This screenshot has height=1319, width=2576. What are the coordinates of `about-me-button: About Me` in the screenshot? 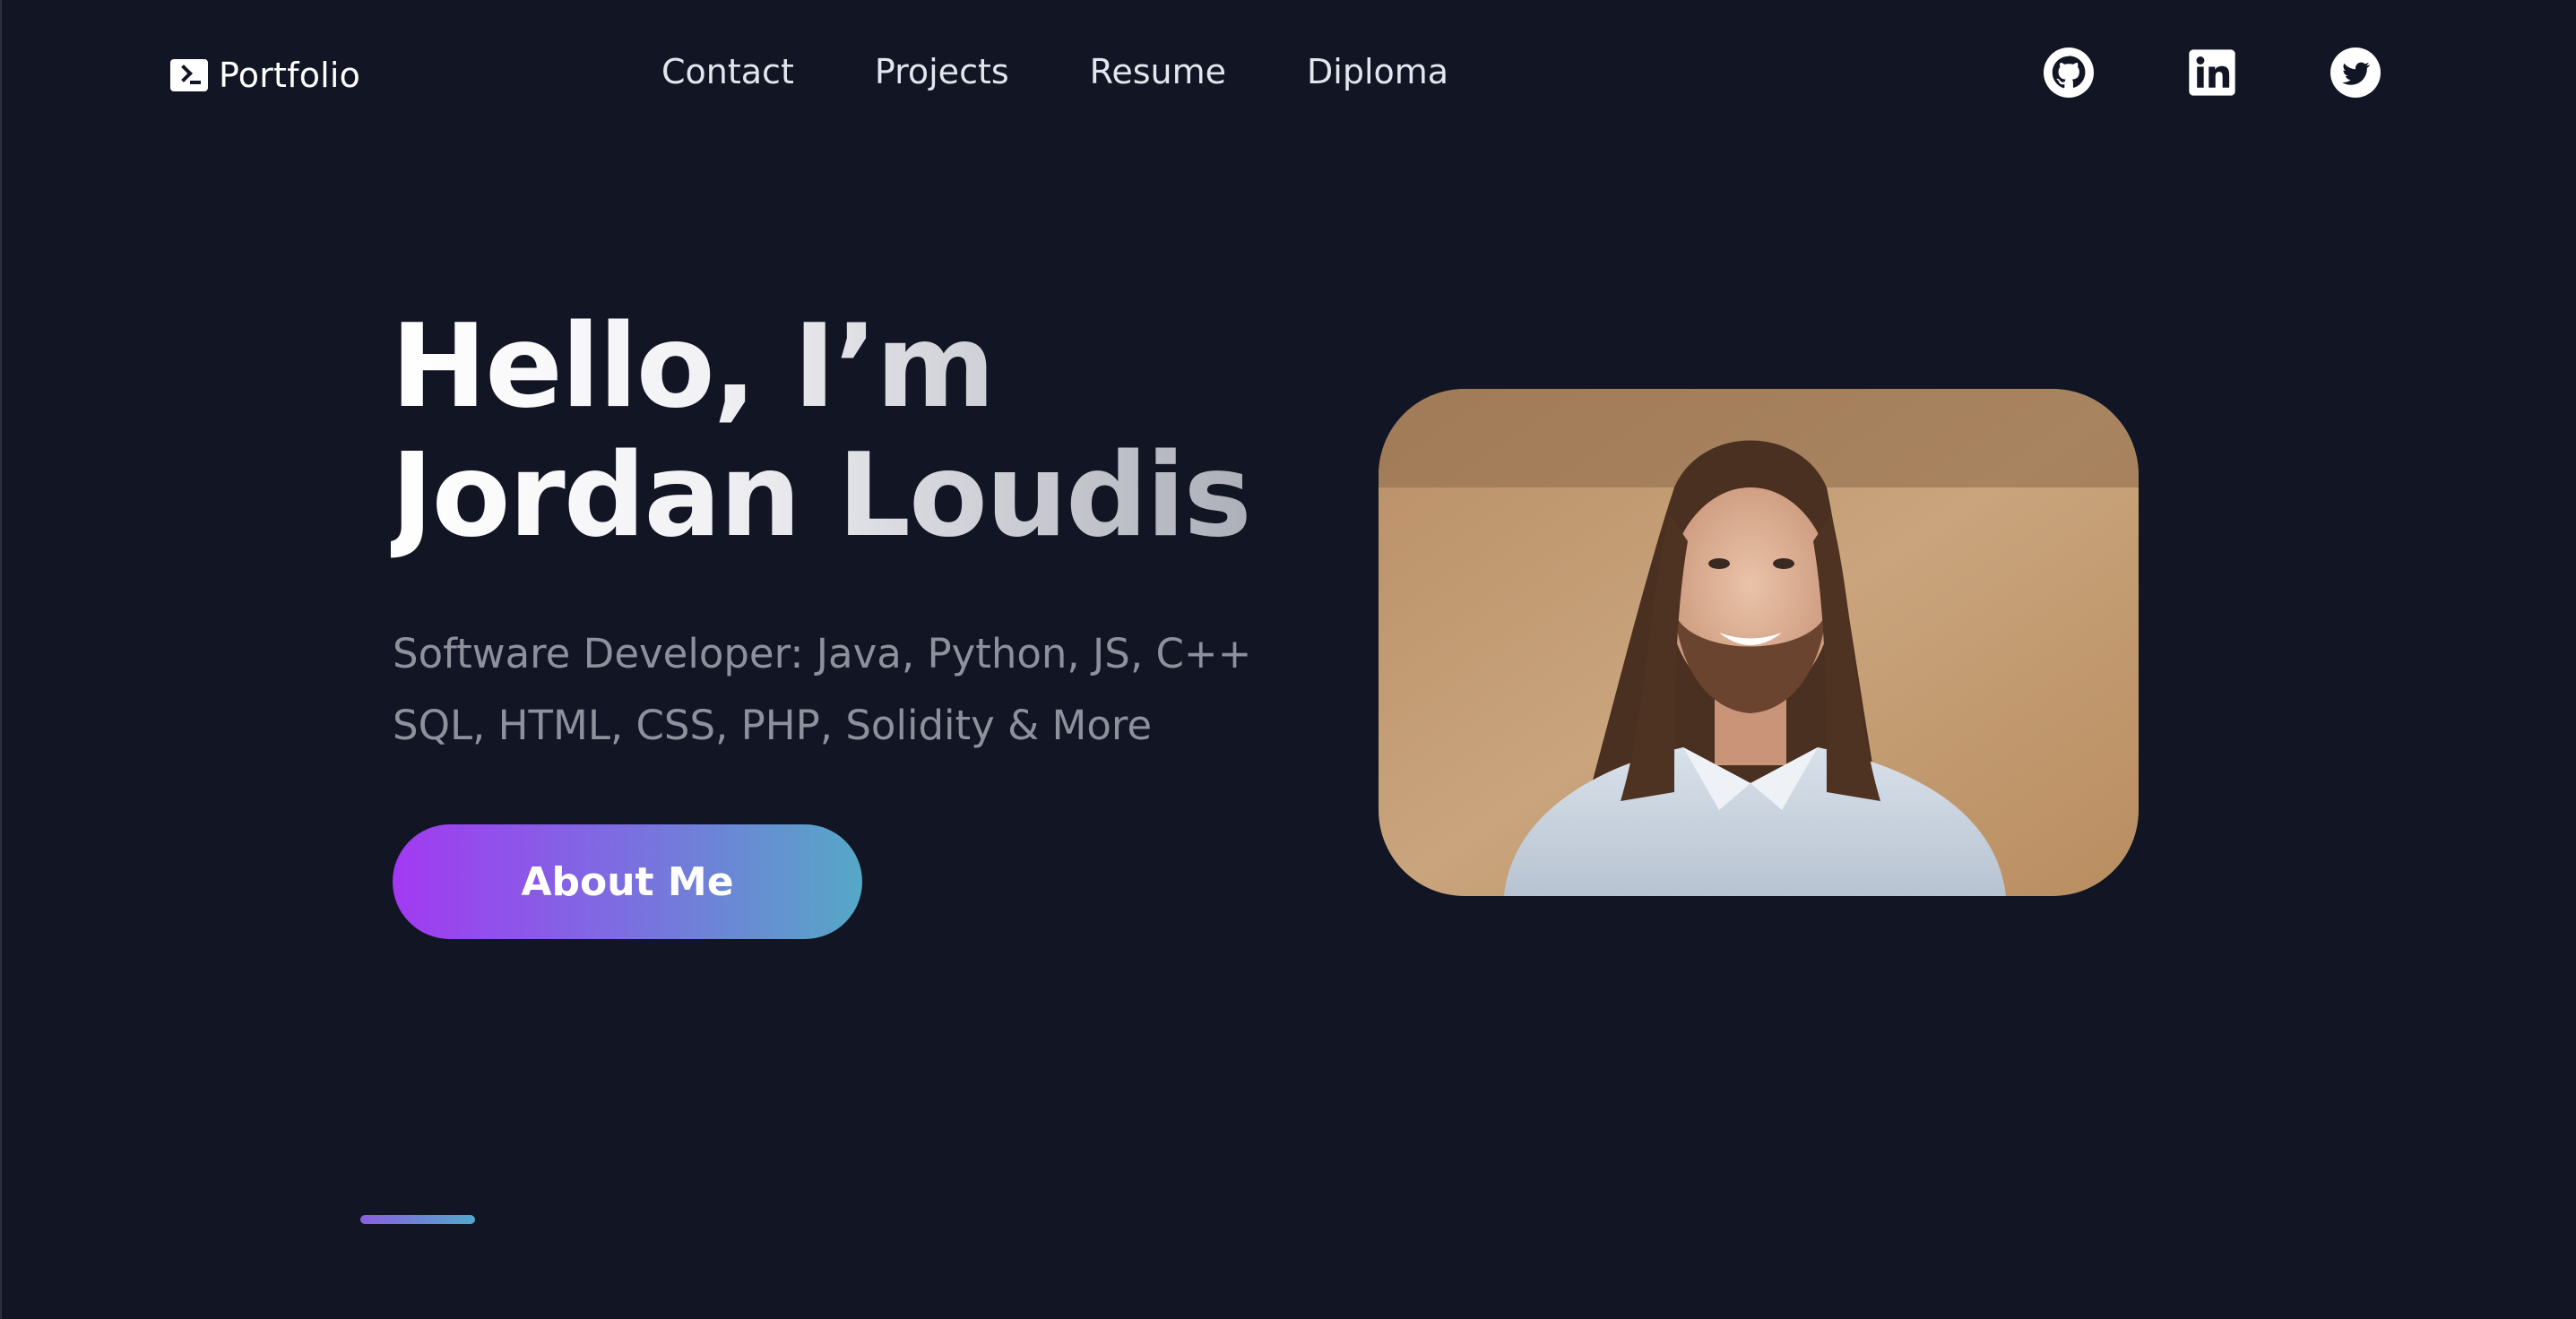 It's located at (627, 881).